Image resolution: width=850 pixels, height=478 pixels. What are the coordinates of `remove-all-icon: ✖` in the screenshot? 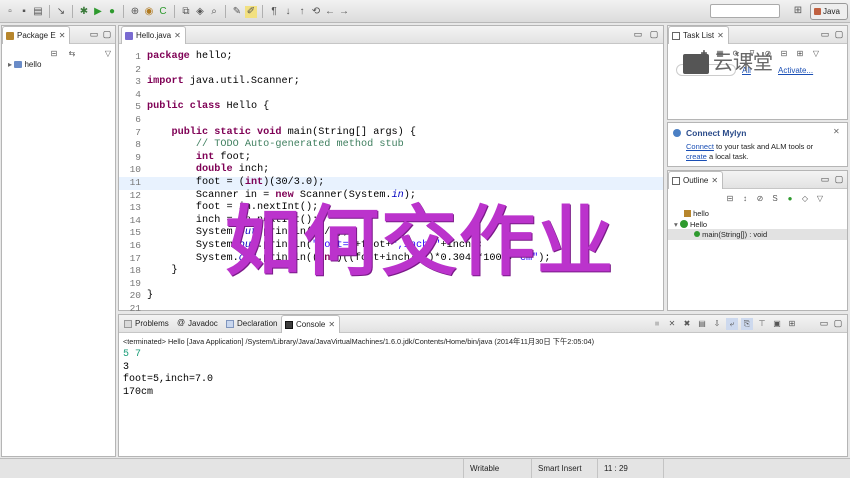 It's located at (687, 324).